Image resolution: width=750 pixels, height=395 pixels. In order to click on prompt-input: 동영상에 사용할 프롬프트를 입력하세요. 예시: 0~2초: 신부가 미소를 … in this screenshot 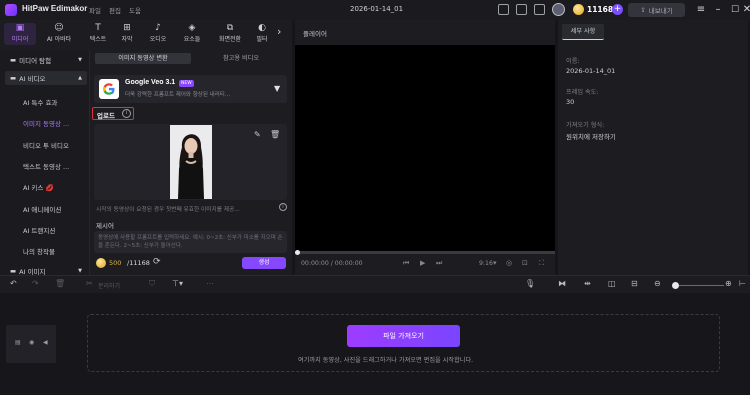, I will do `click(190, 242)`.